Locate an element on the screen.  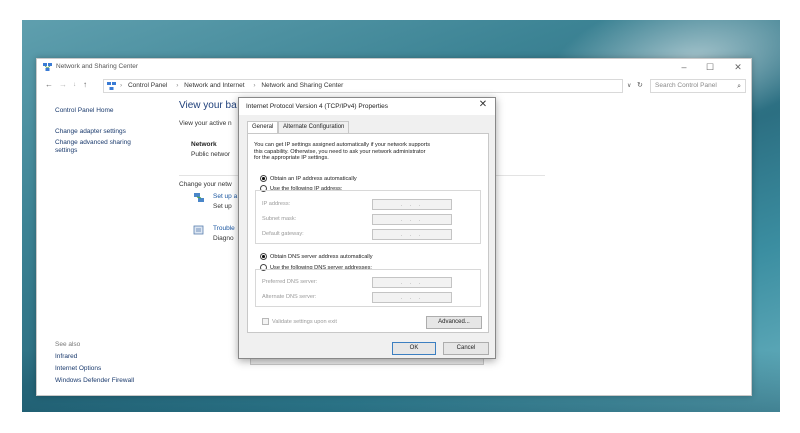
refresh-icon: ↻ is located at coordinates (640, 85).